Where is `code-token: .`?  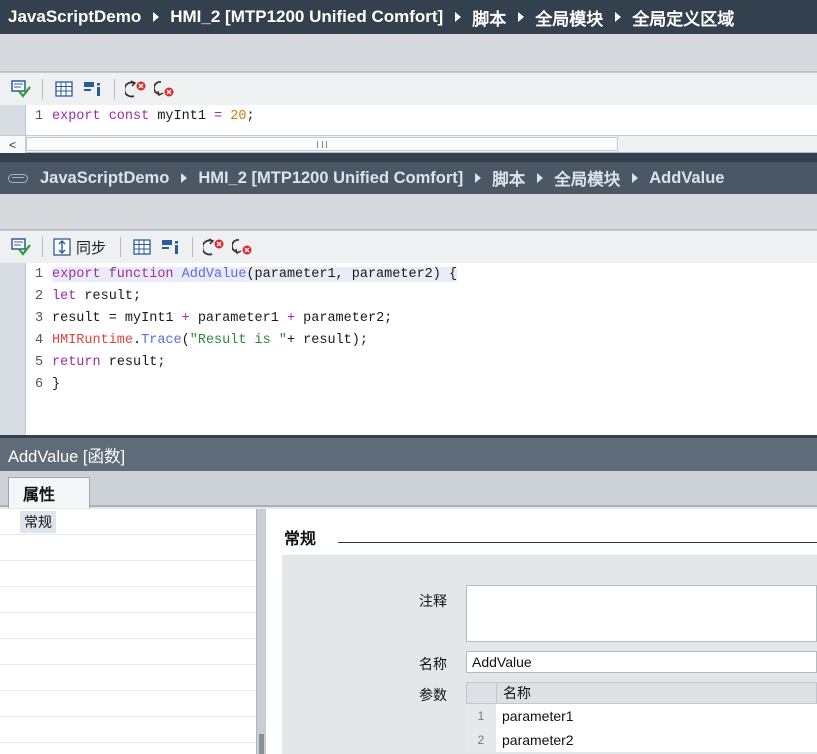 code-token: . is located at coordinates (137, 340).